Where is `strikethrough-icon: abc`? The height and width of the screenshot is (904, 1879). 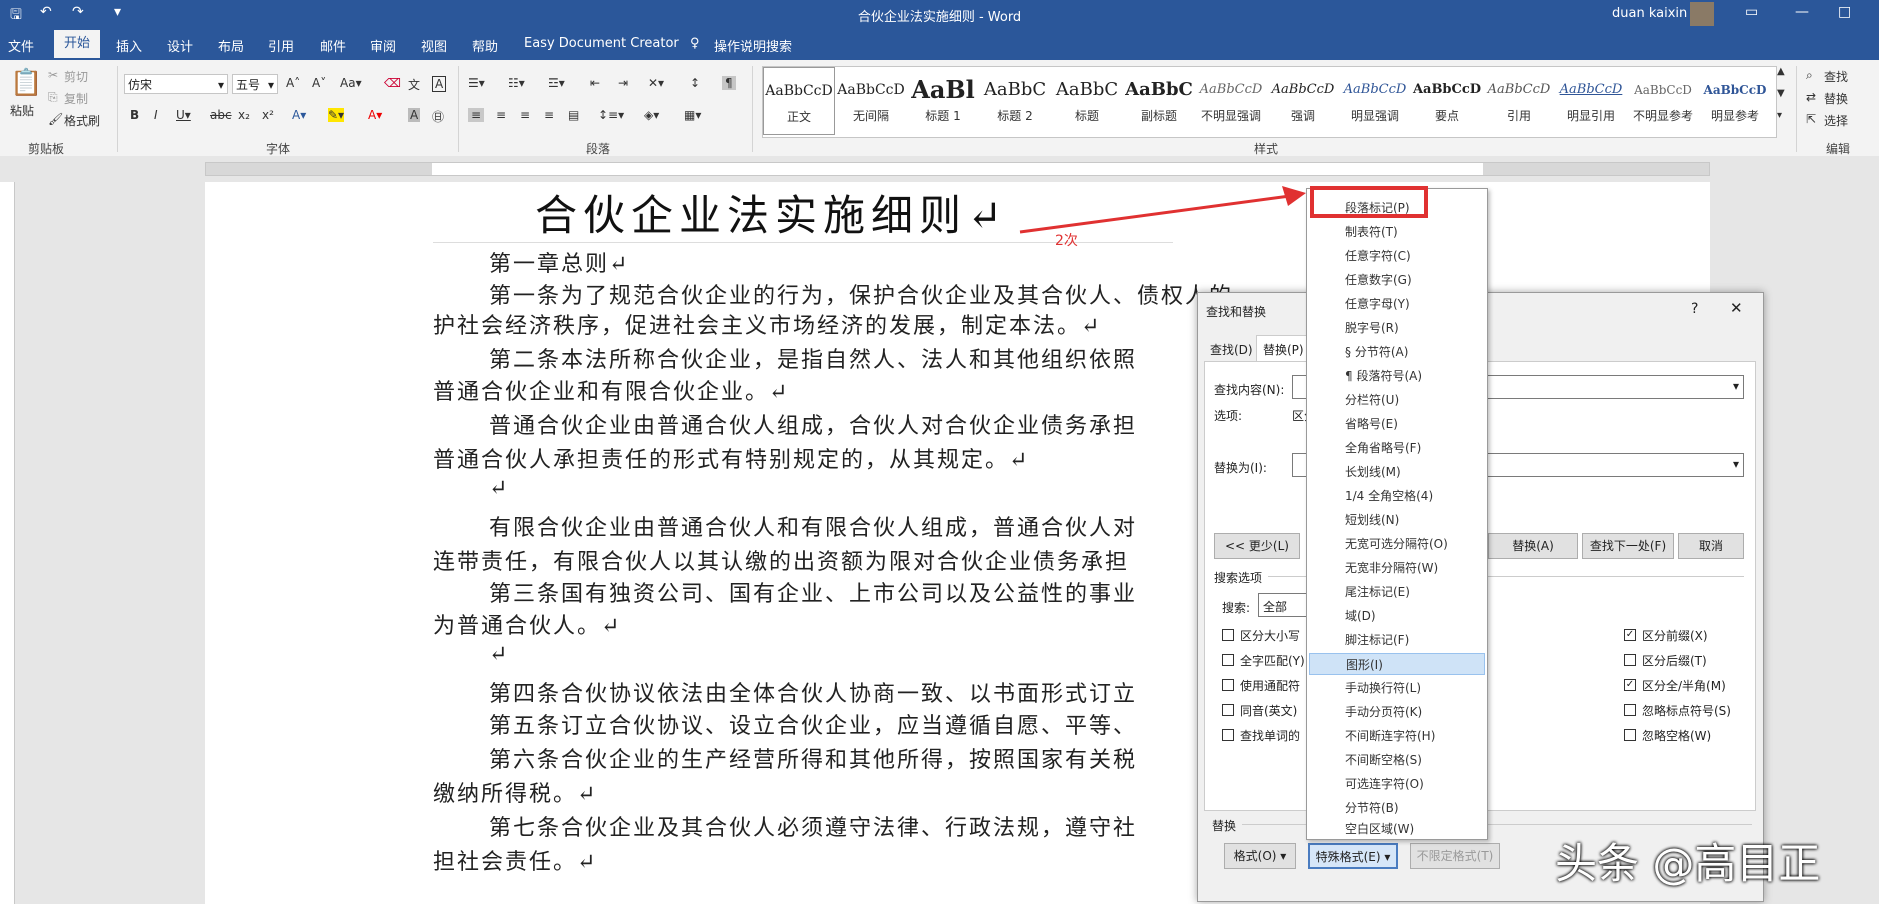
strikethrough-icon: abc is located at coordinates (221, 115).